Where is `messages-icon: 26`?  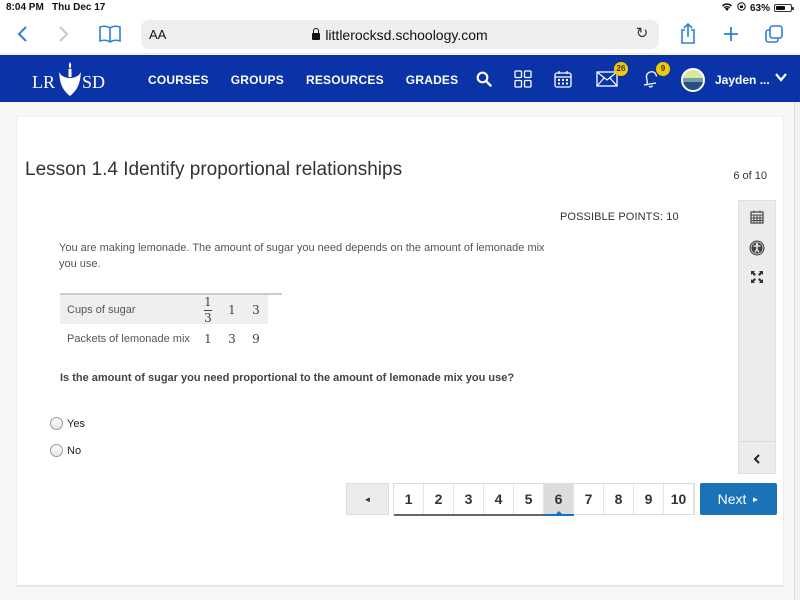 messages-icon: 26 is located at coordinates (611, 77).